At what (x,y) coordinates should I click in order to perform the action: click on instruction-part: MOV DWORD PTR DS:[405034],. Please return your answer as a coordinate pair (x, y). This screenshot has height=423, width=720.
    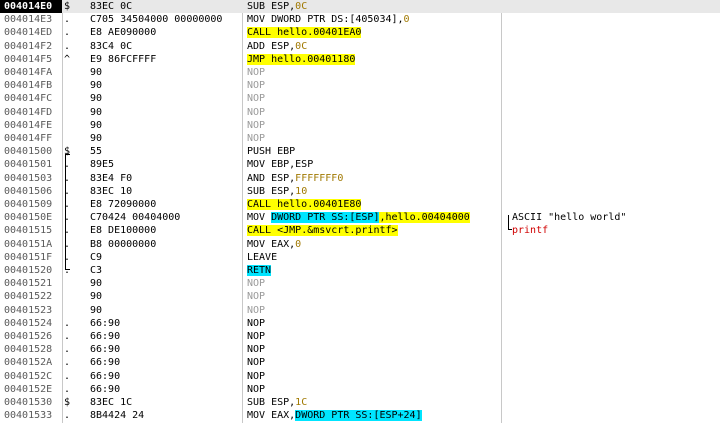
    Looking at the image, I should click on (325, 20).